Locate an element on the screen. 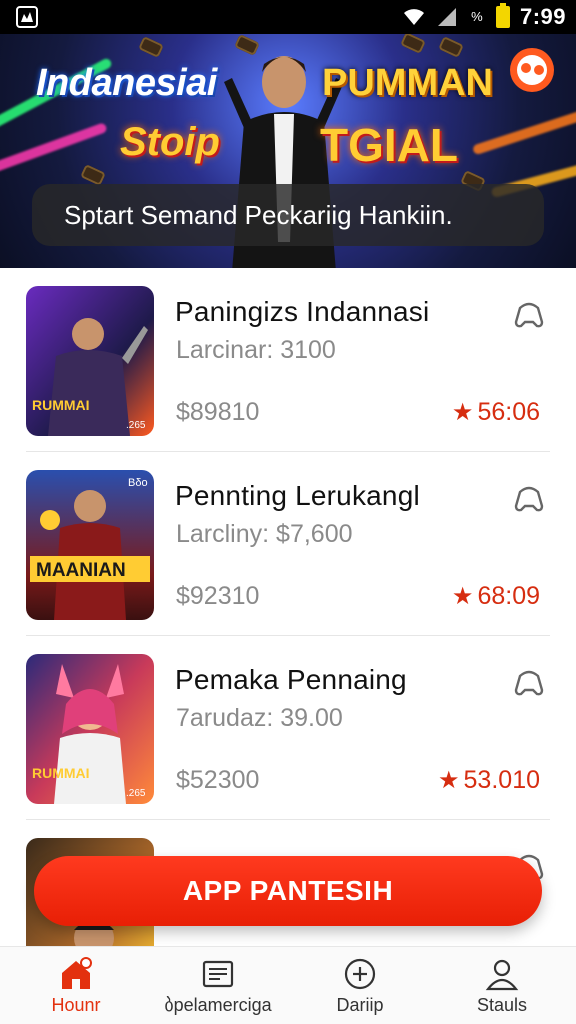 This screenshot has height=1024, width=576. rating-value: 53.010 is located at coordinates (501, 780).